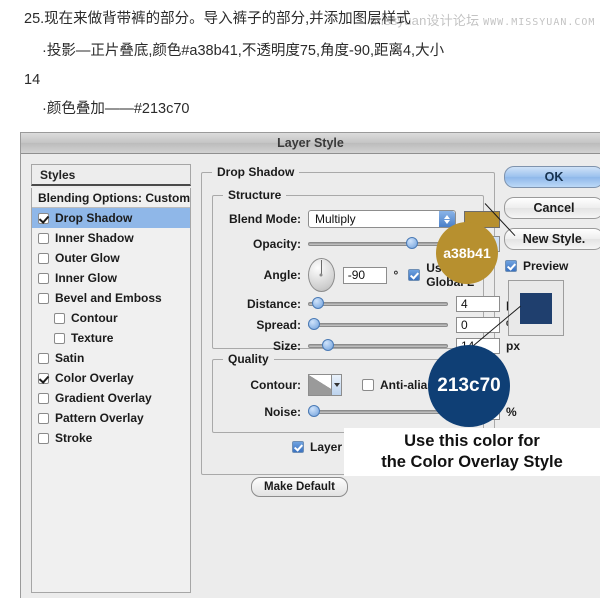 The width and height of the screenshot is (600, 598). I want to click on annotation-badge-blue: 213c70, so click(469, 386).